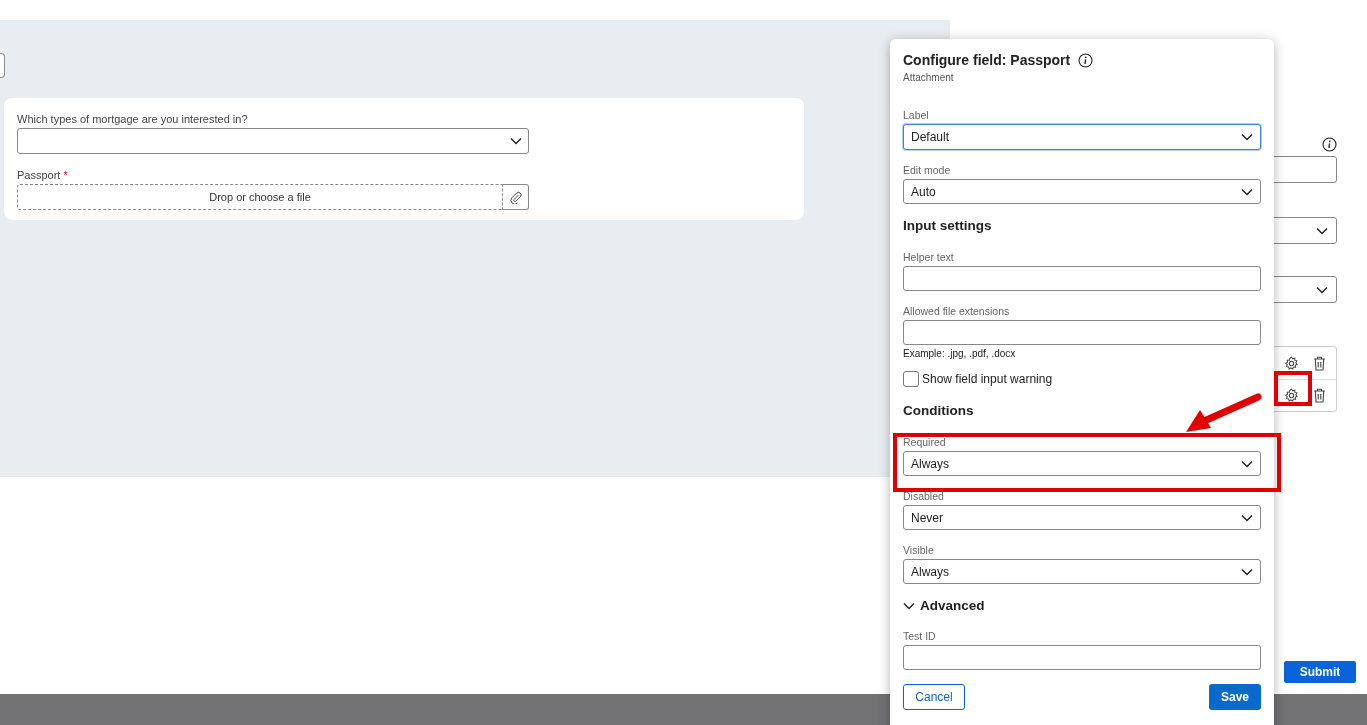 The height and width of the screenshot is (725, 1367). What do you see at coordinates (43, 175) in the screenshot?
I see `field-label: Passport *` at bounding box center [43, 175].